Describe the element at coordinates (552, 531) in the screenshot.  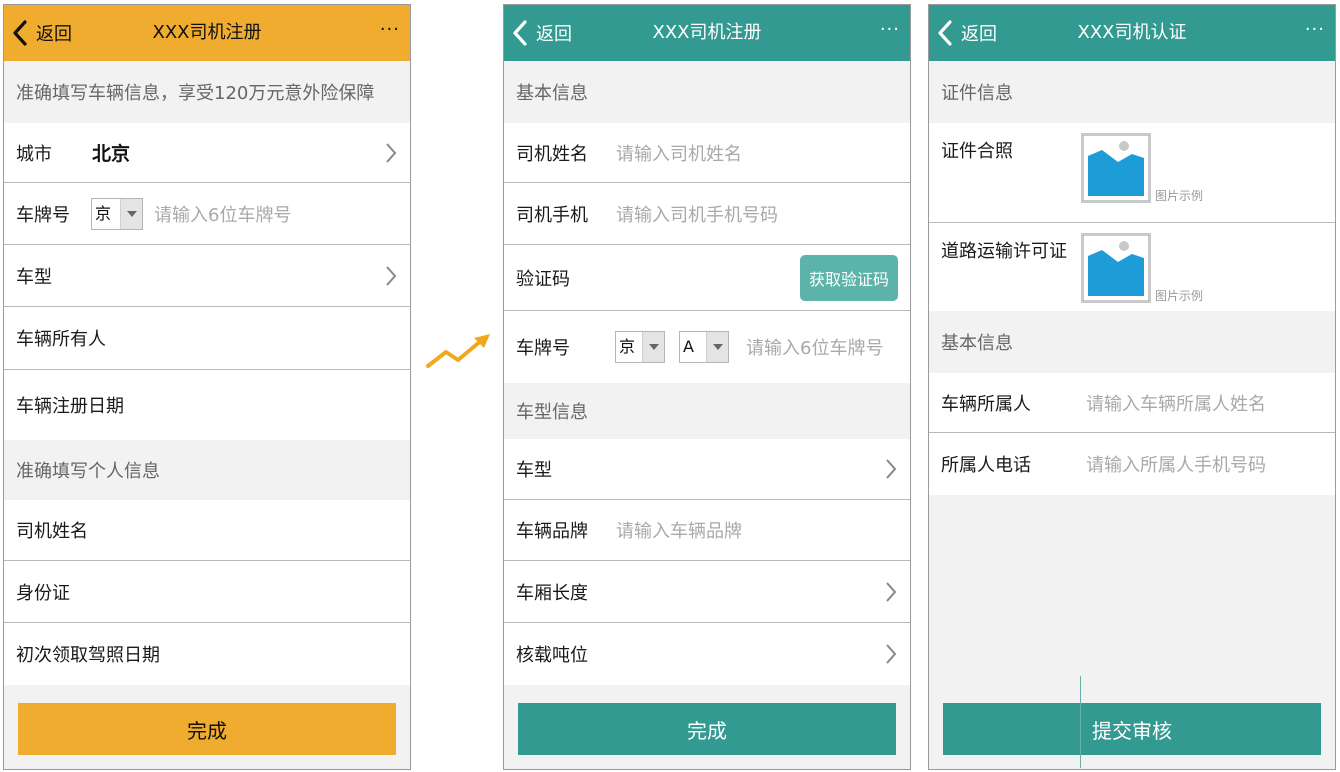
I see `label-brand: 车辆品牌` at that location.